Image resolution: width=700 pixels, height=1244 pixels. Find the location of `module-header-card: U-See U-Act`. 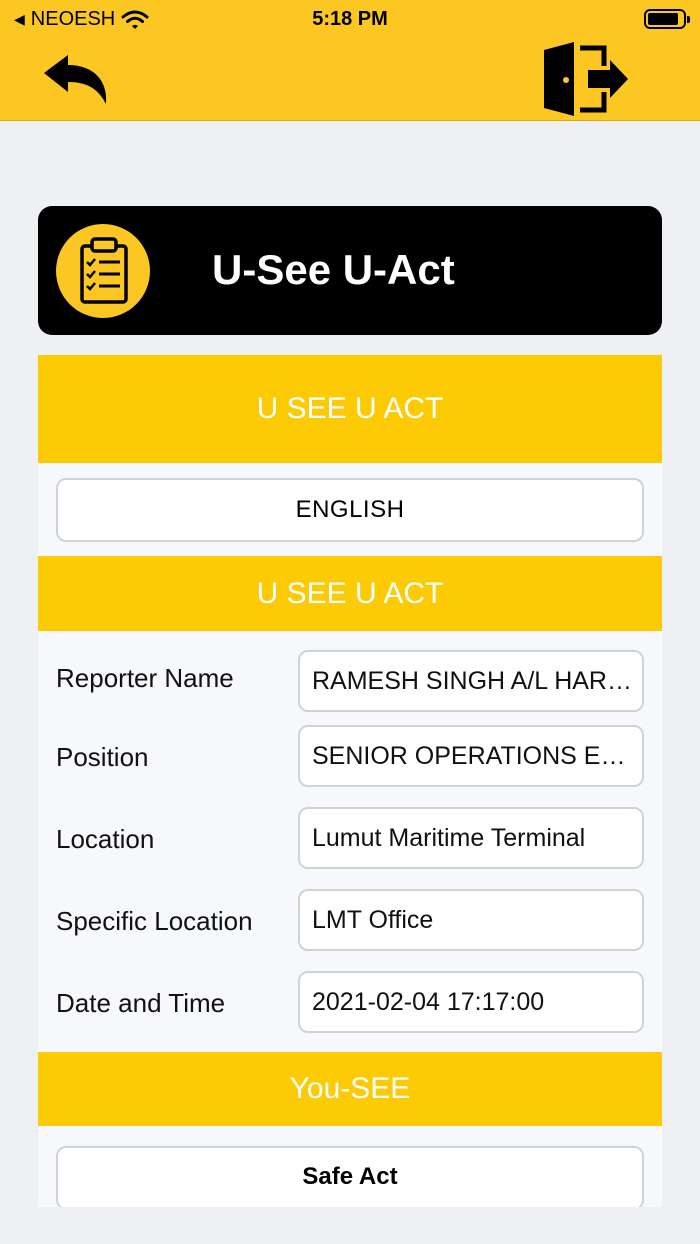

module-header-card: U-See U-Act is located at coordinates (350, 270).